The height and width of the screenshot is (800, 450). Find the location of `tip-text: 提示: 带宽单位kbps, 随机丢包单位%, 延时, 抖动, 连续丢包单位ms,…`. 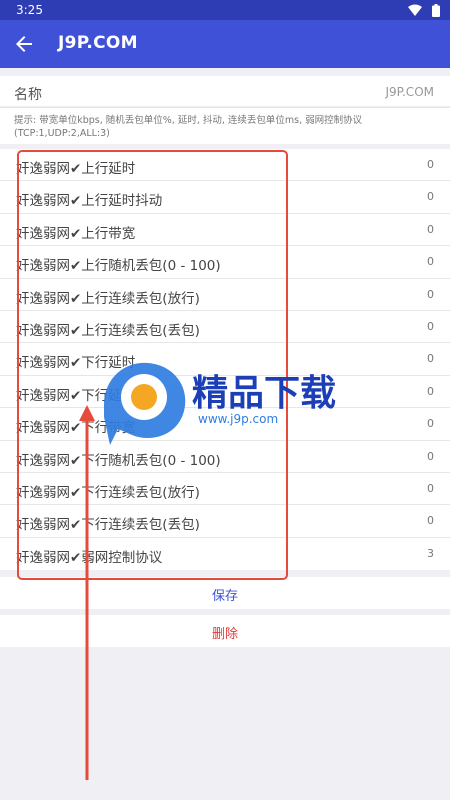

tip-text: 提示: 带宽单位kbps, 随机丢包单位%, 延时, 抖动, 连续丢包单位ms,… is located at coordinates (188, 127).